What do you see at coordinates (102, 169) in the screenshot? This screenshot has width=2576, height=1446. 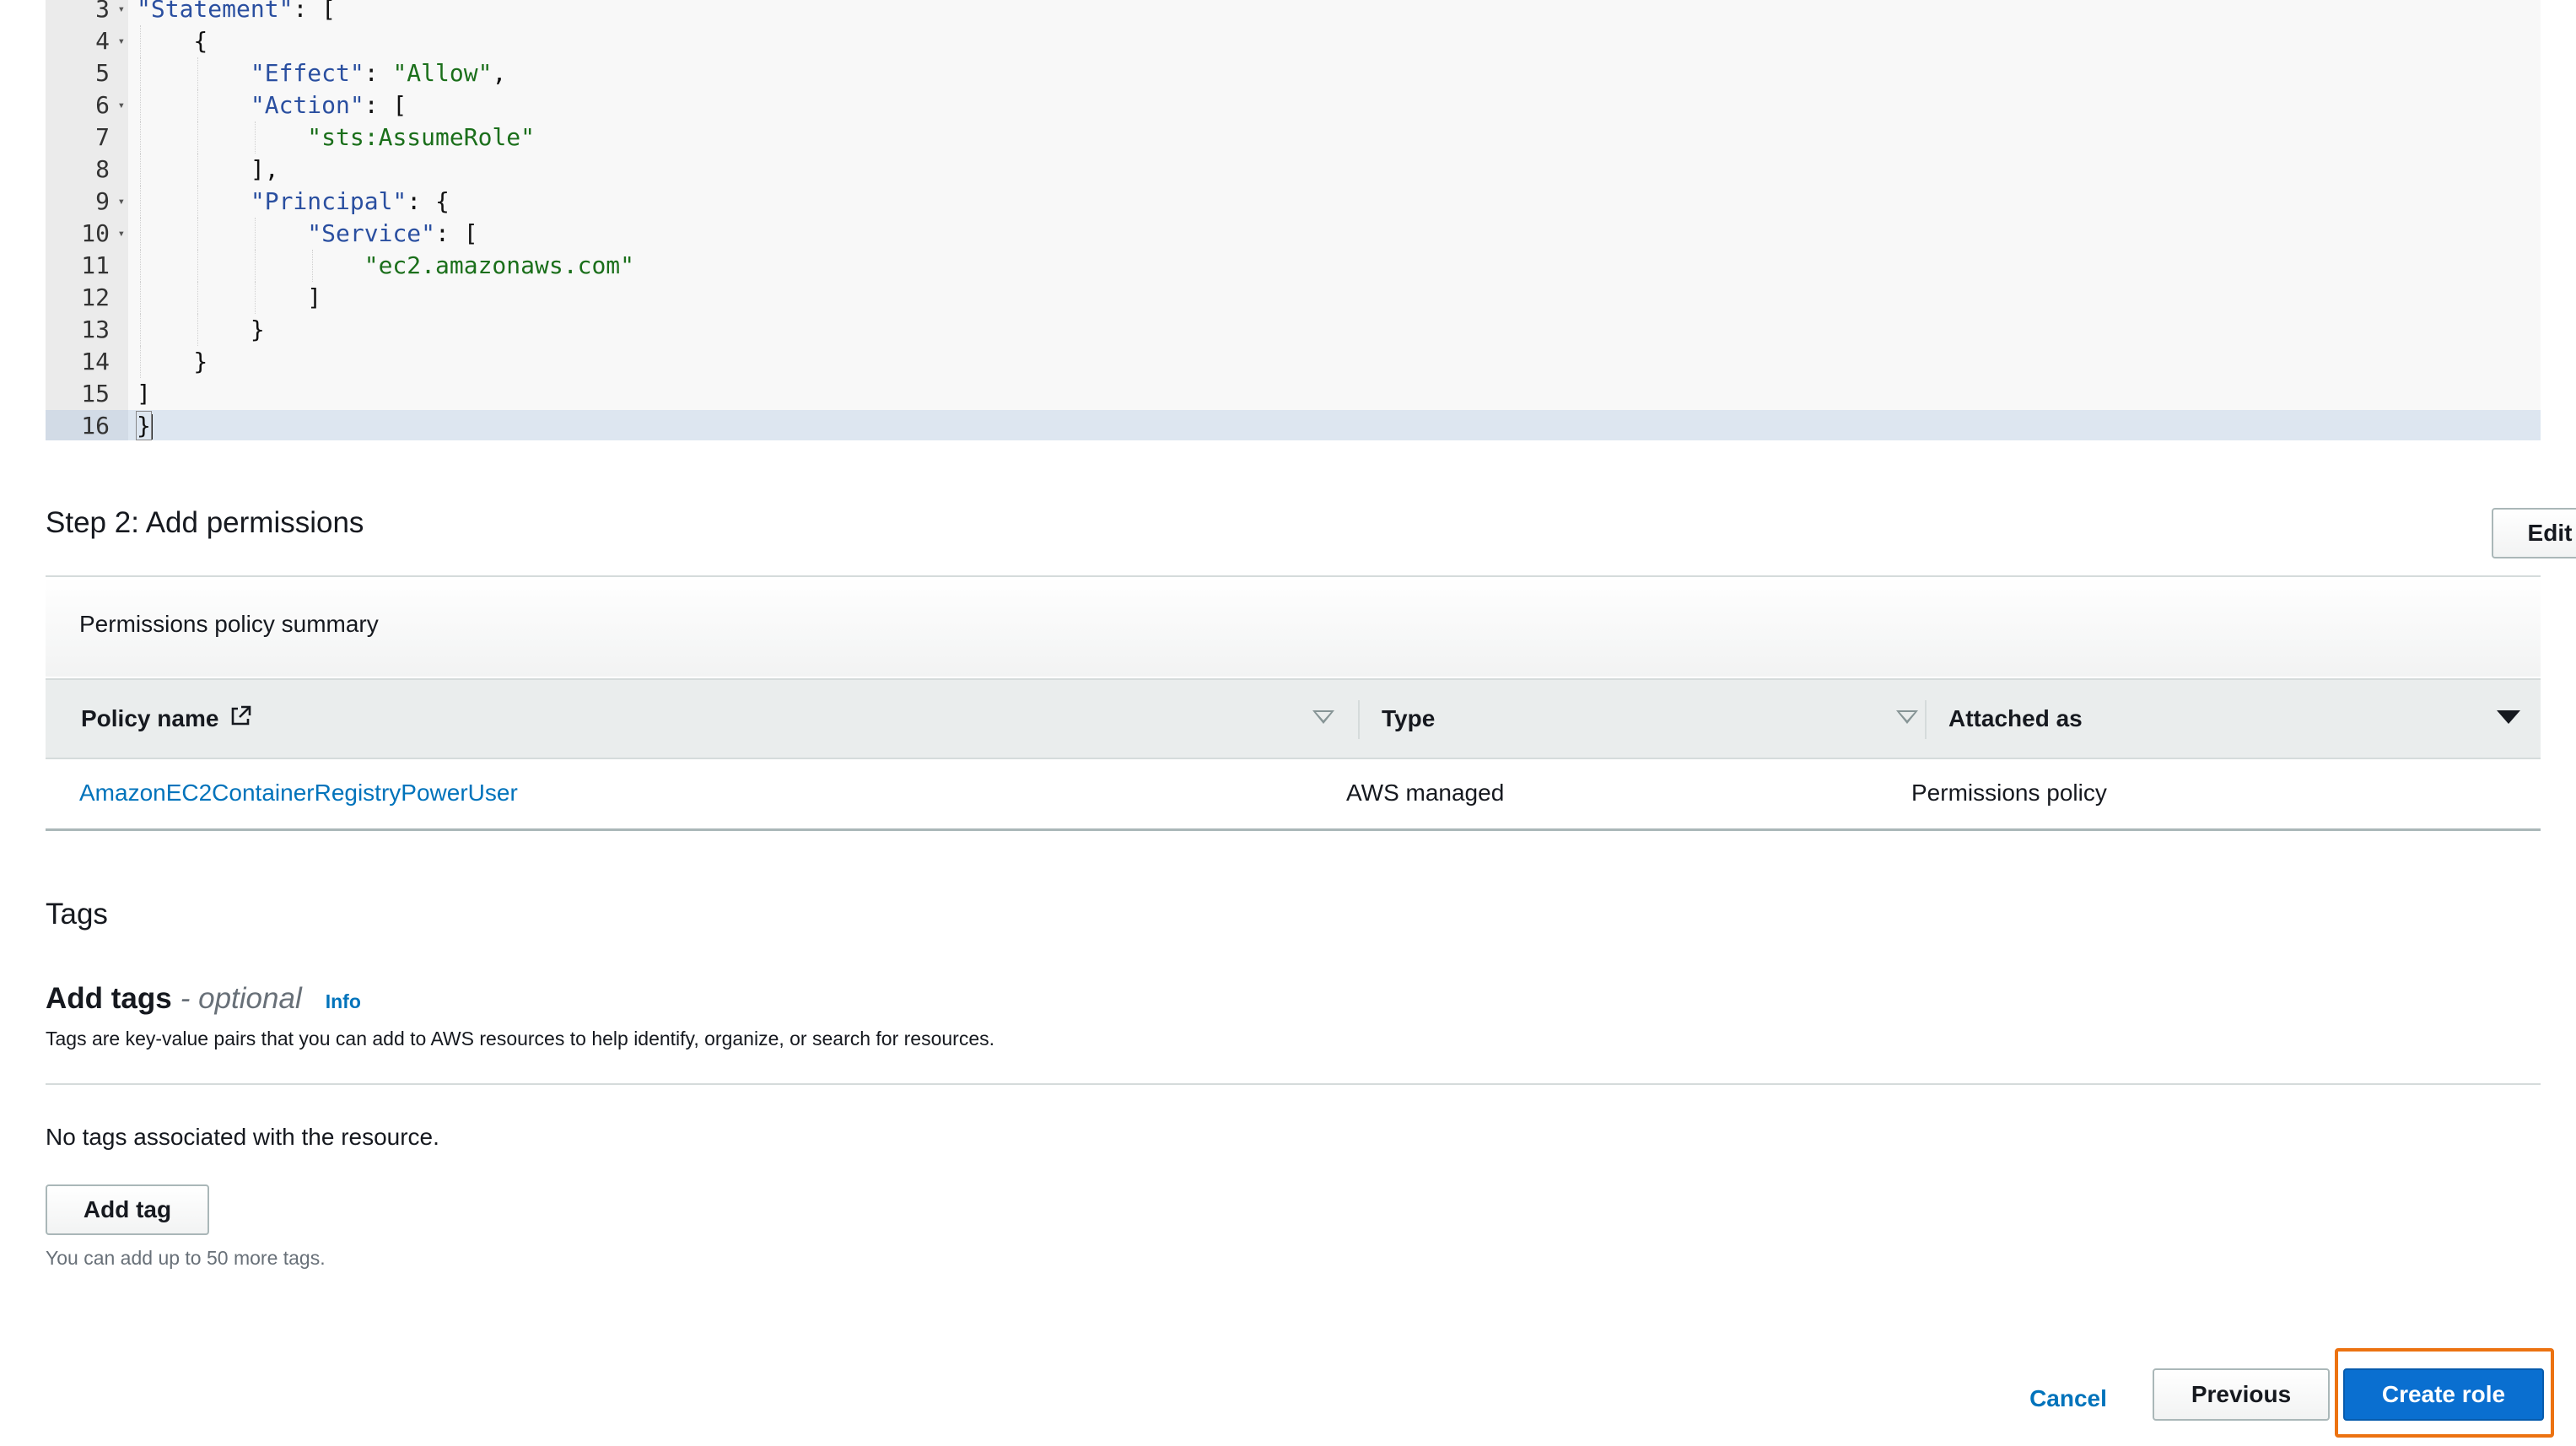 I see `line-number-text: 8` at bounding box center [102, 169].